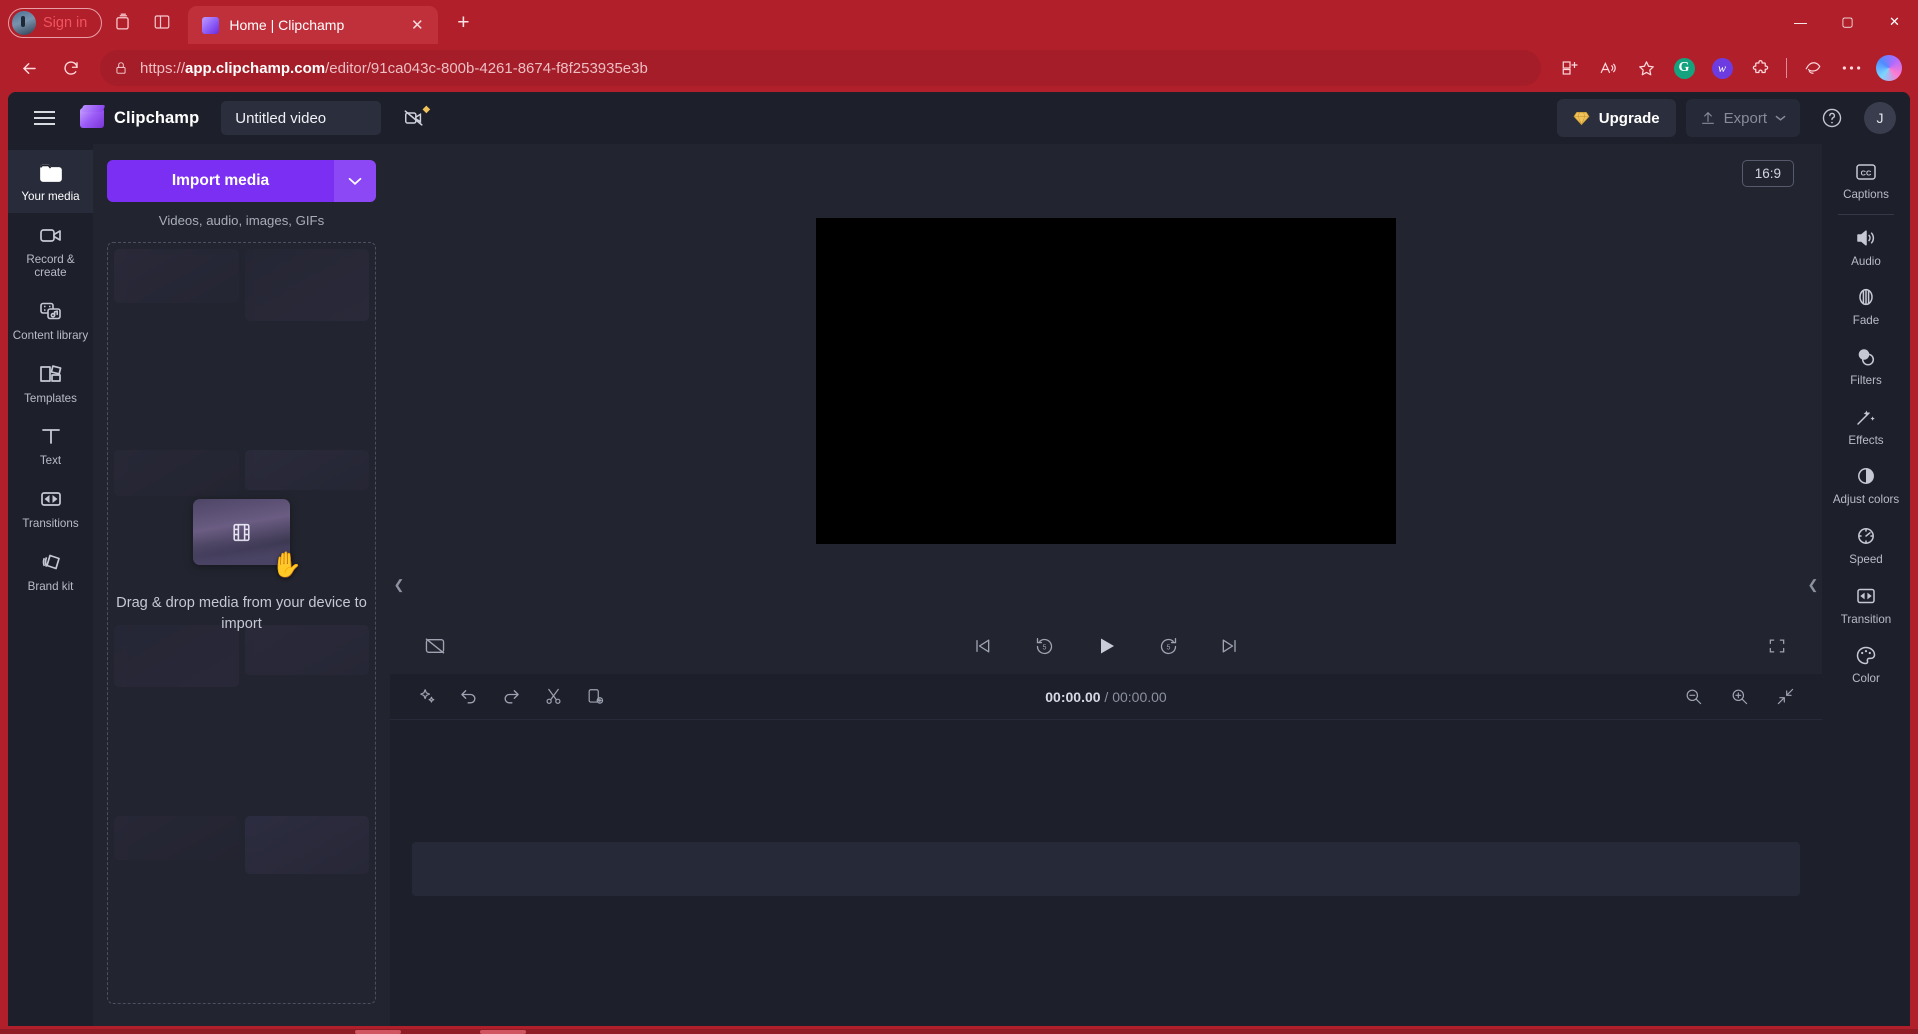 Image resolution: width=1918 pixels, height=1034 pixels. Describe the element at coordinates (162, 22) in the screenshot. I see `split-screen-icon` at that location.